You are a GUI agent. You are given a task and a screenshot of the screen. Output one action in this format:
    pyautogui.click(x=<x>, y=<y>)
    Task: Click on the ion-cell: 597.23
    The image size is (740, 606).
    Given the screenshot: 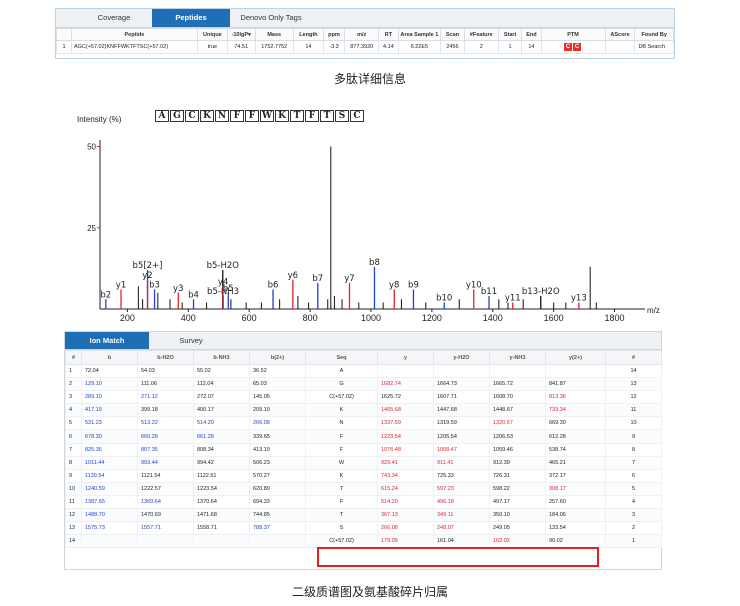 What is the action you would take?
    pyautogui.click(x=461, y=488)
    